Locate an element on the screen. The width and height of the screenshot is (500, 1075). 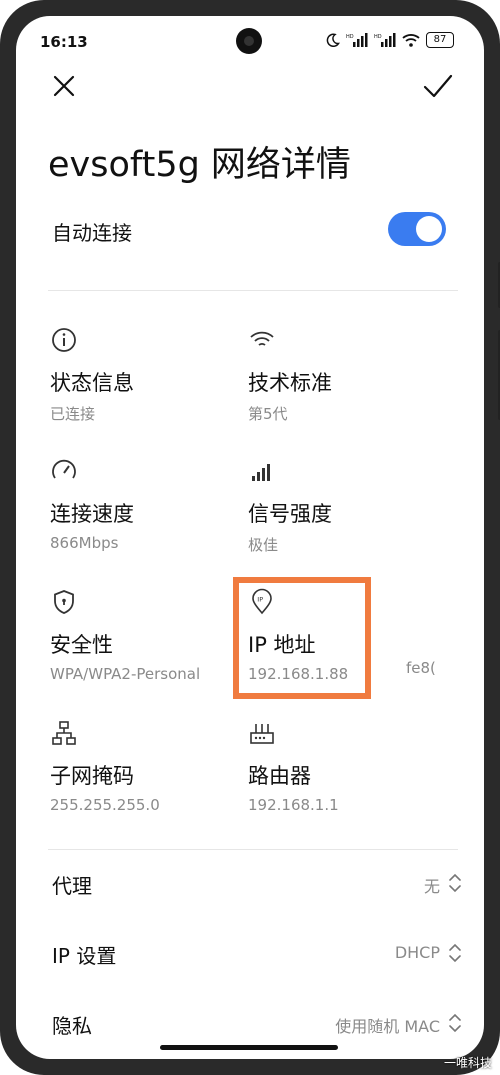
detail-value: WPA/WPA2-Personal is located at coordinates (125, 674).